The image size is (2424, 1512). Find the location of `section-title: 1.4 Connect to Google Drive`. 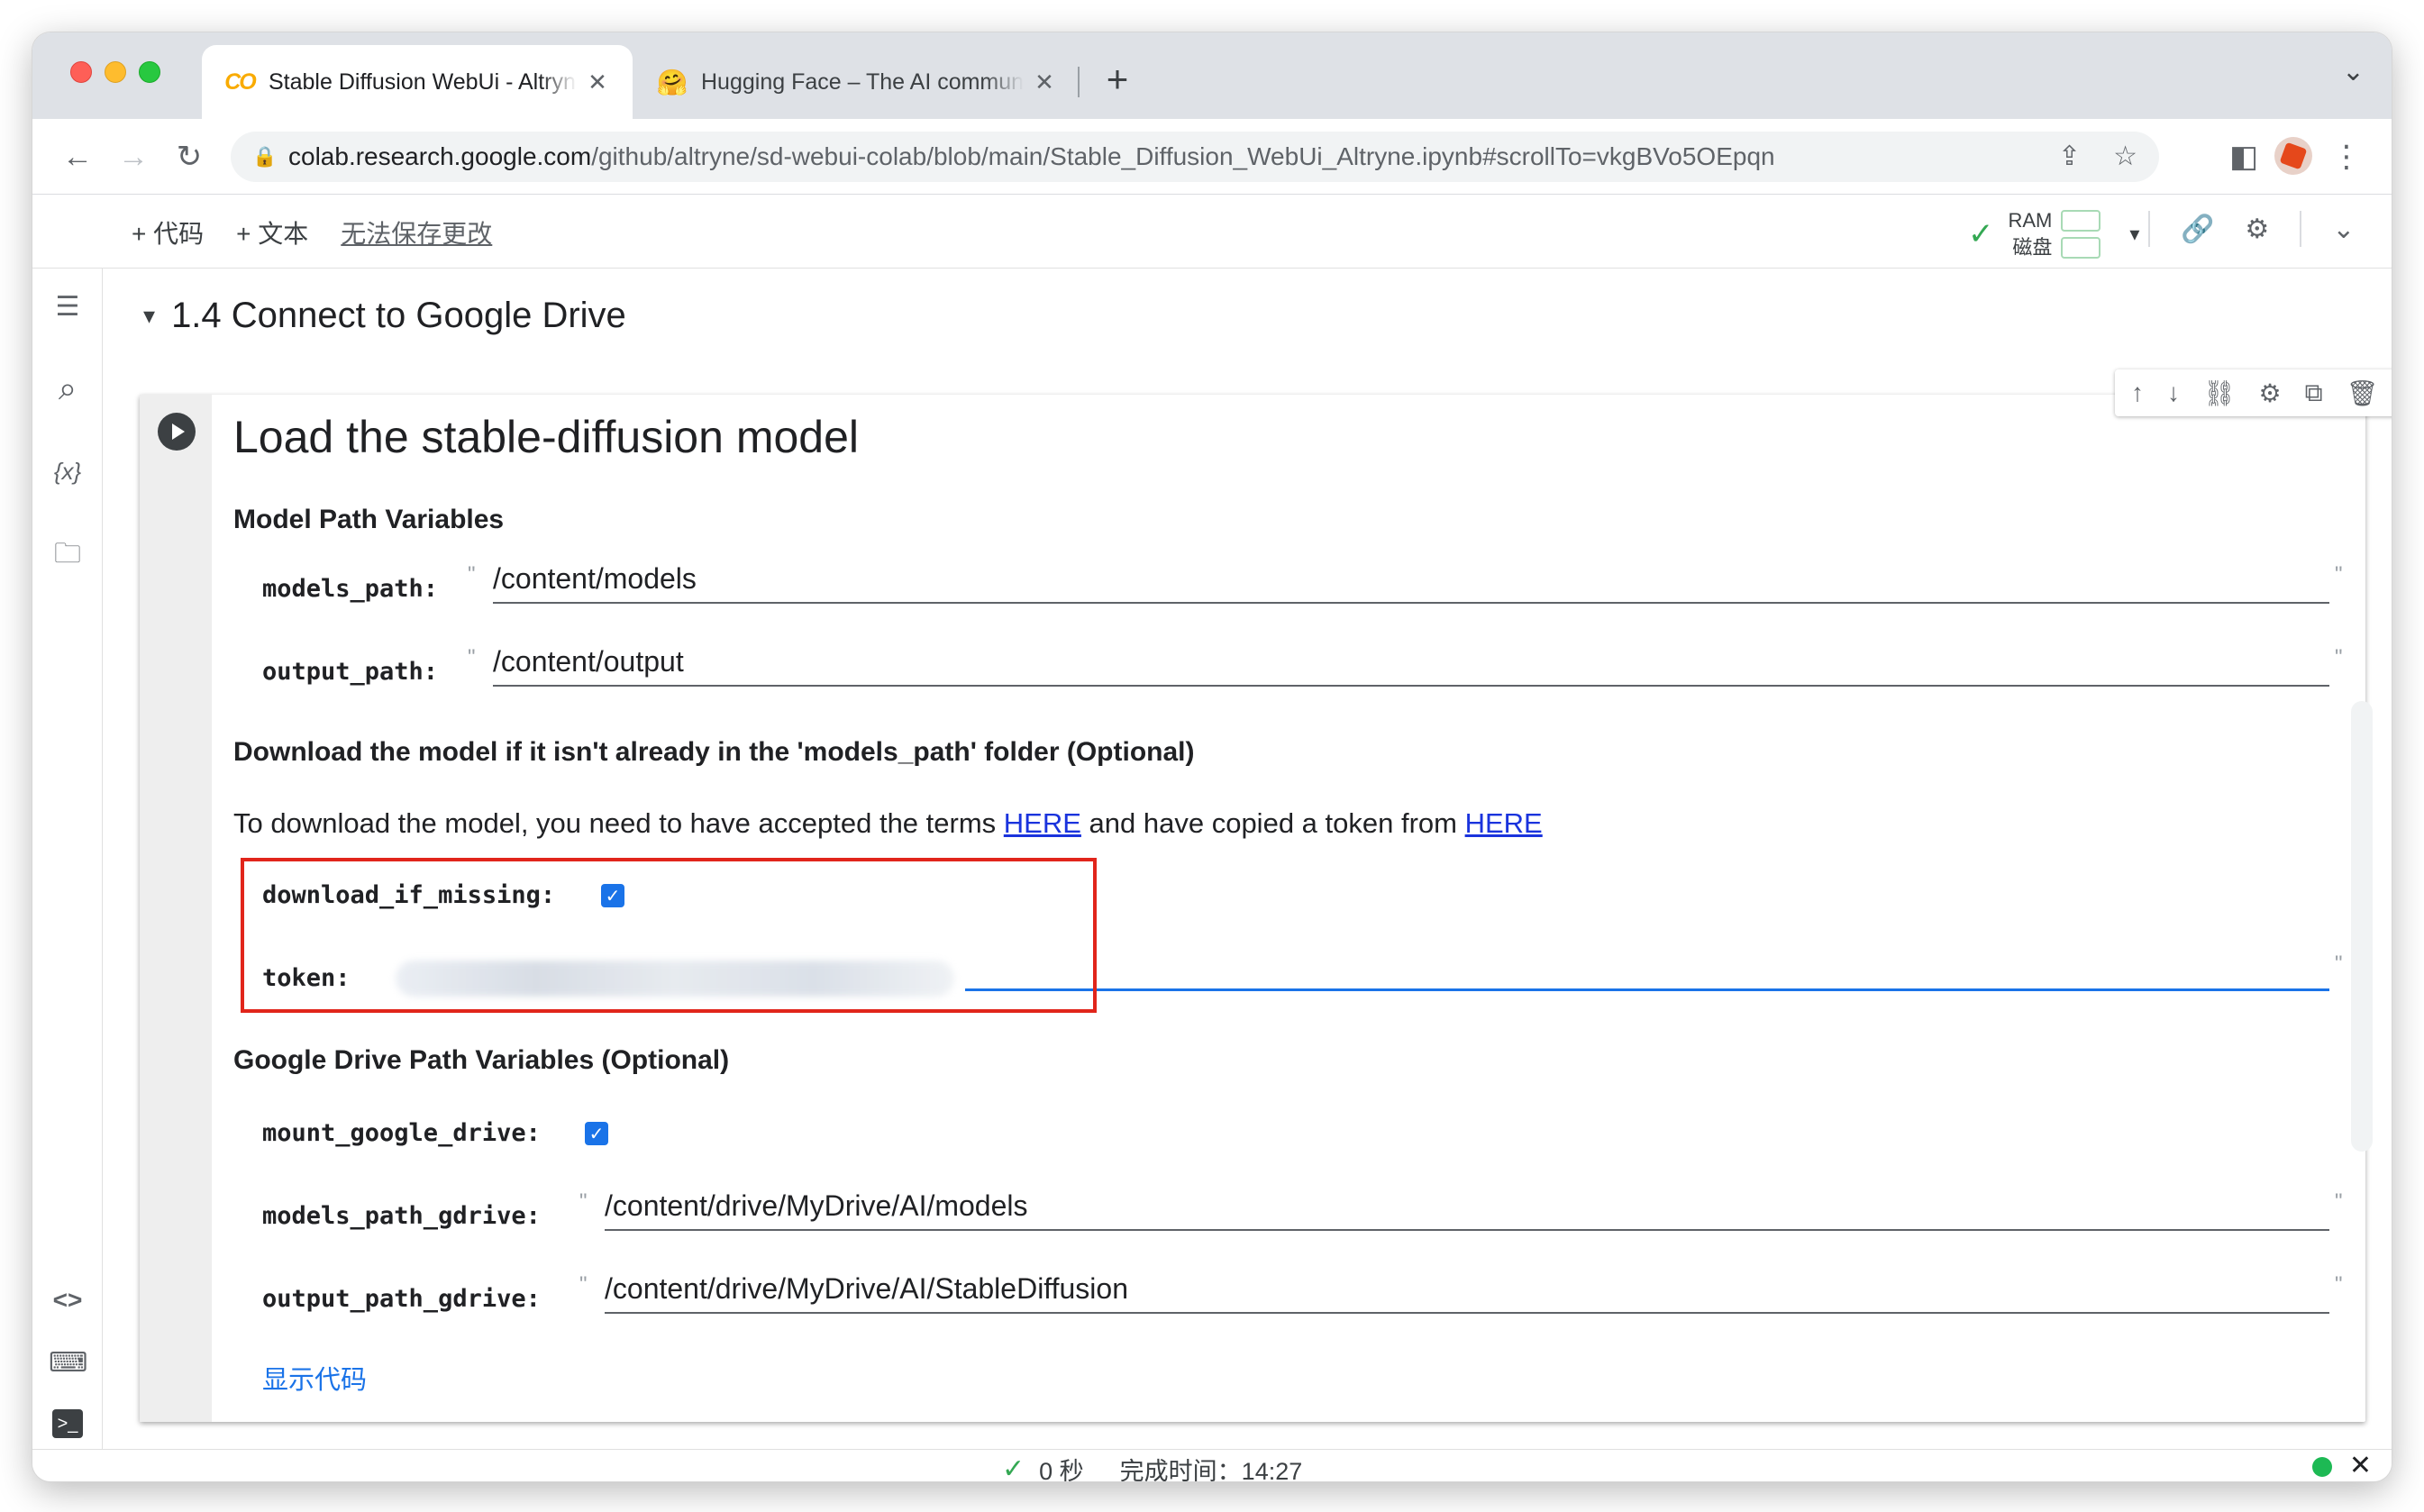

section-title: 1.4 Connect to Google Drive is located at coordinates (398, 315).